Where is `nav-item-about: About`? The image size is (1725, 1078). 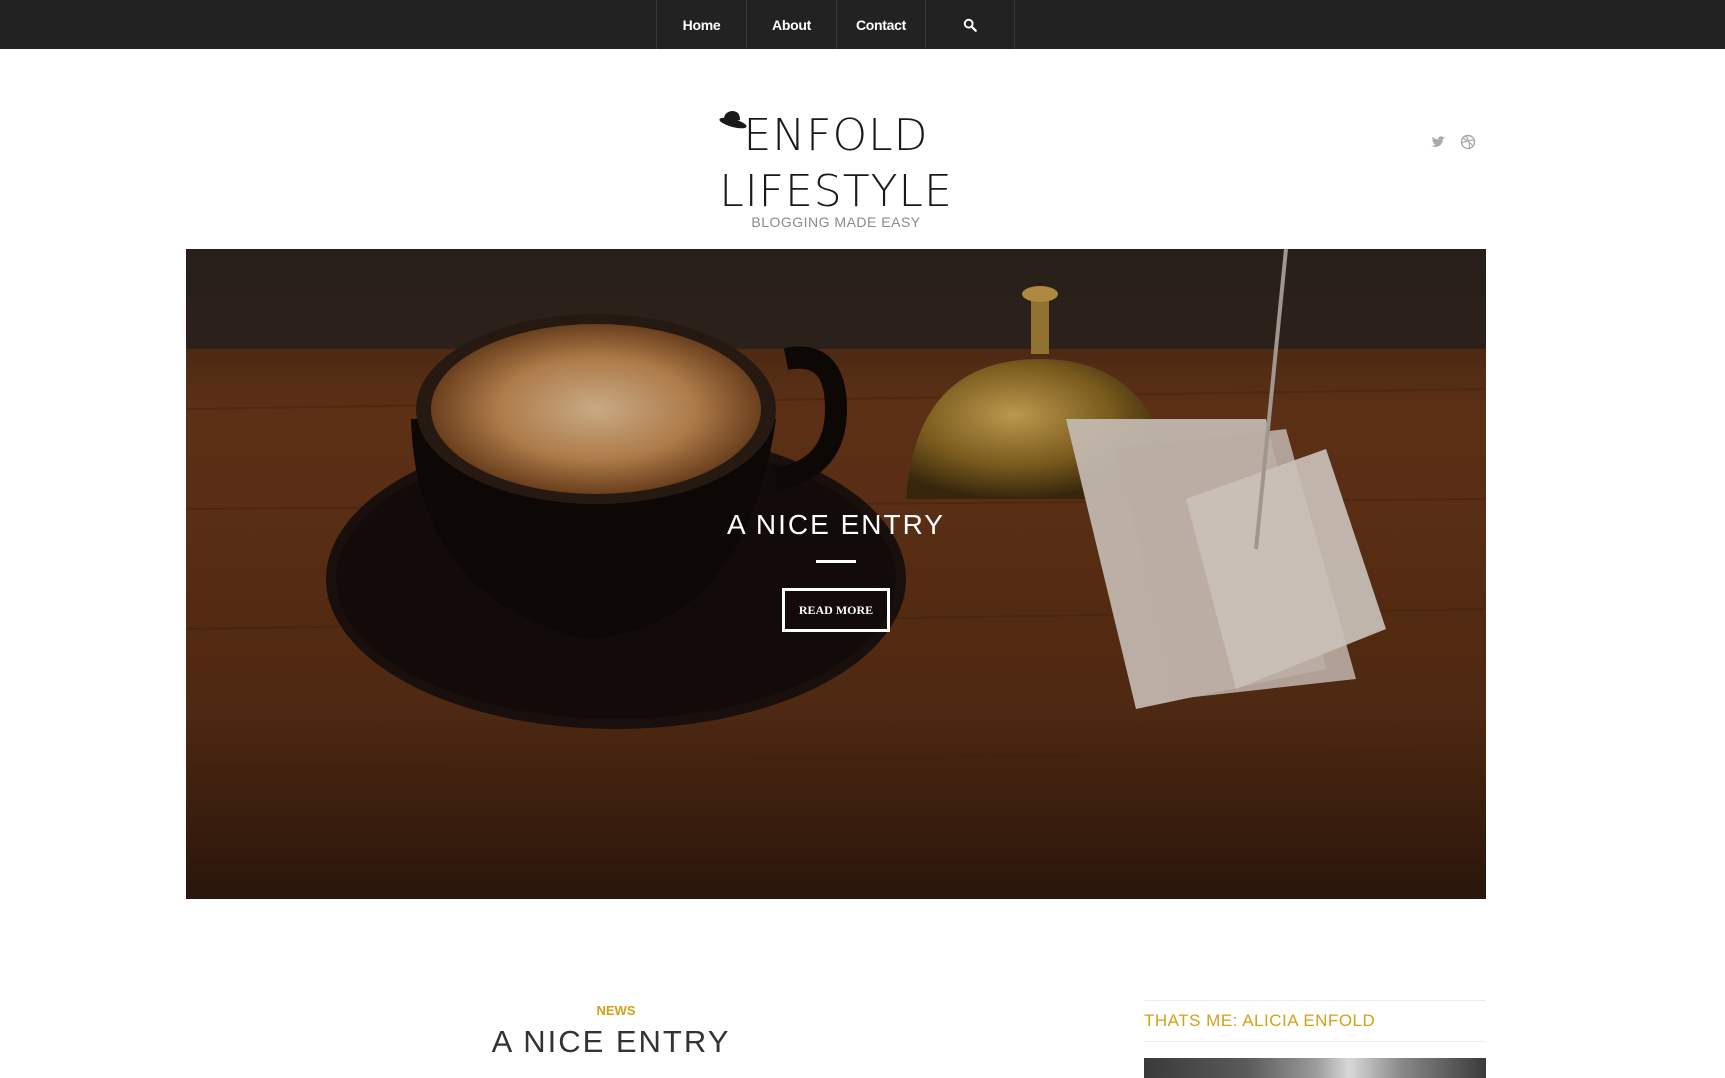 nav-item-about: About is located at coordinates (792, 24).